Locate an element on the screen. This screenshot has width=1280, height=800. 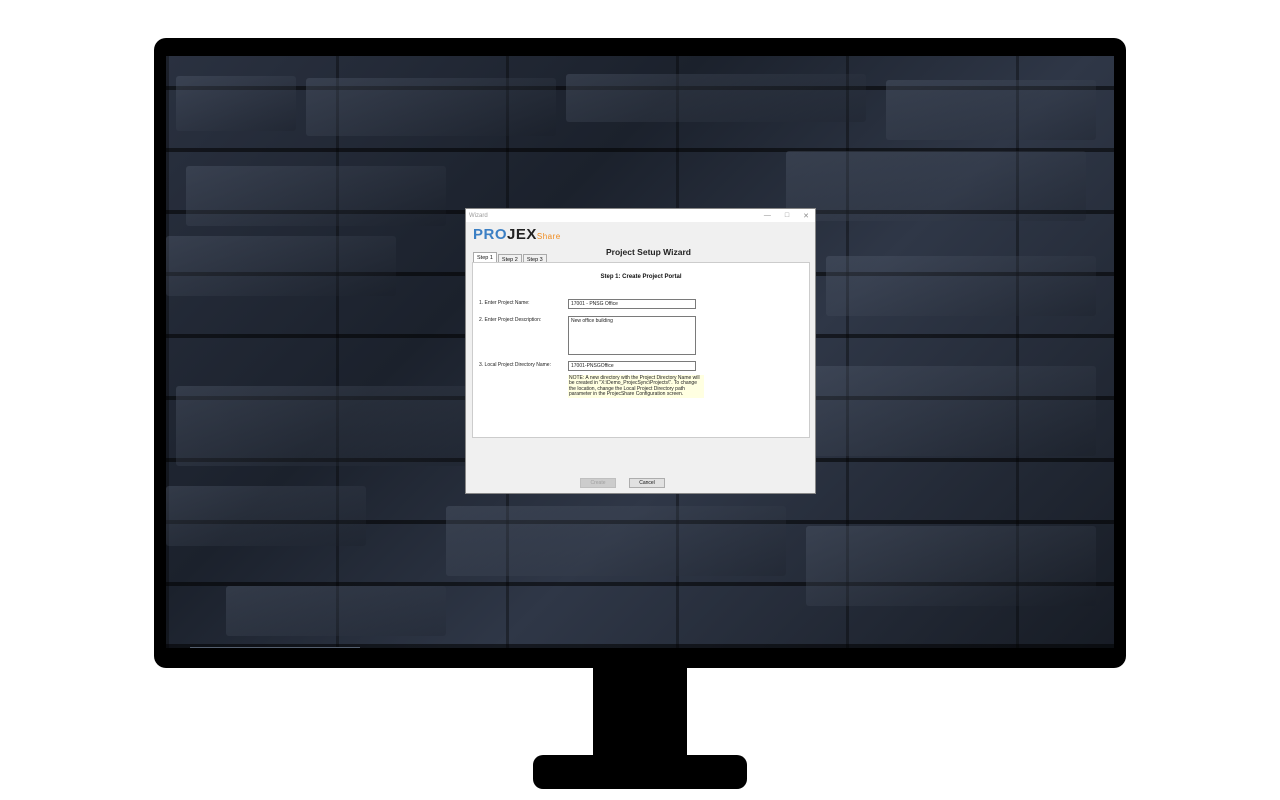
maximize-icon: □ is located at coordinates (787, 215).